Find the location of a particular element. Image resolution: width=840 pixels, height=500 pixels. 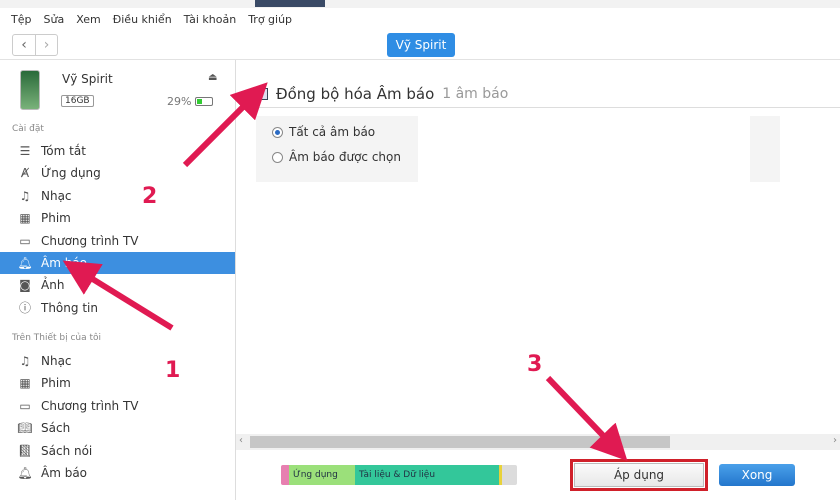

sync-header: ✓ Đồng bộ hóa Âm báo 1 âm báo is located at coordinates (548, 94).